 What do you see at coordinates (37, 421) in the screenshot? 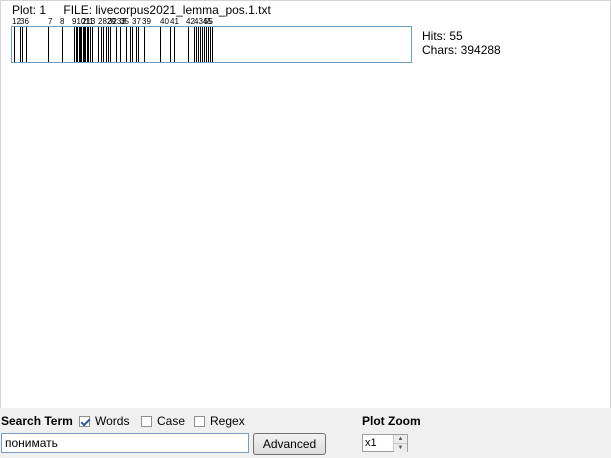
I see `search-term-label: Search Term` at bounding box center [37, 421].